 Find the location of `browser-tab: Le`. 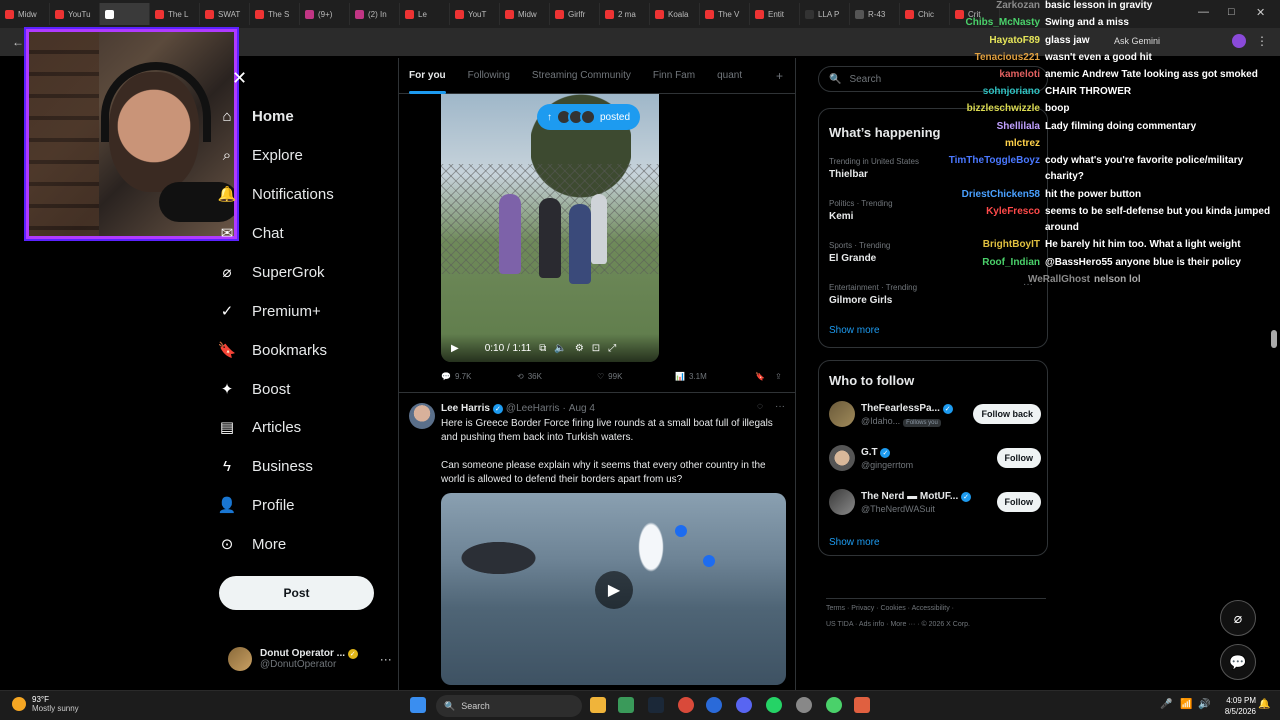

browser-tab: Le is located at coordinates (425, 14).